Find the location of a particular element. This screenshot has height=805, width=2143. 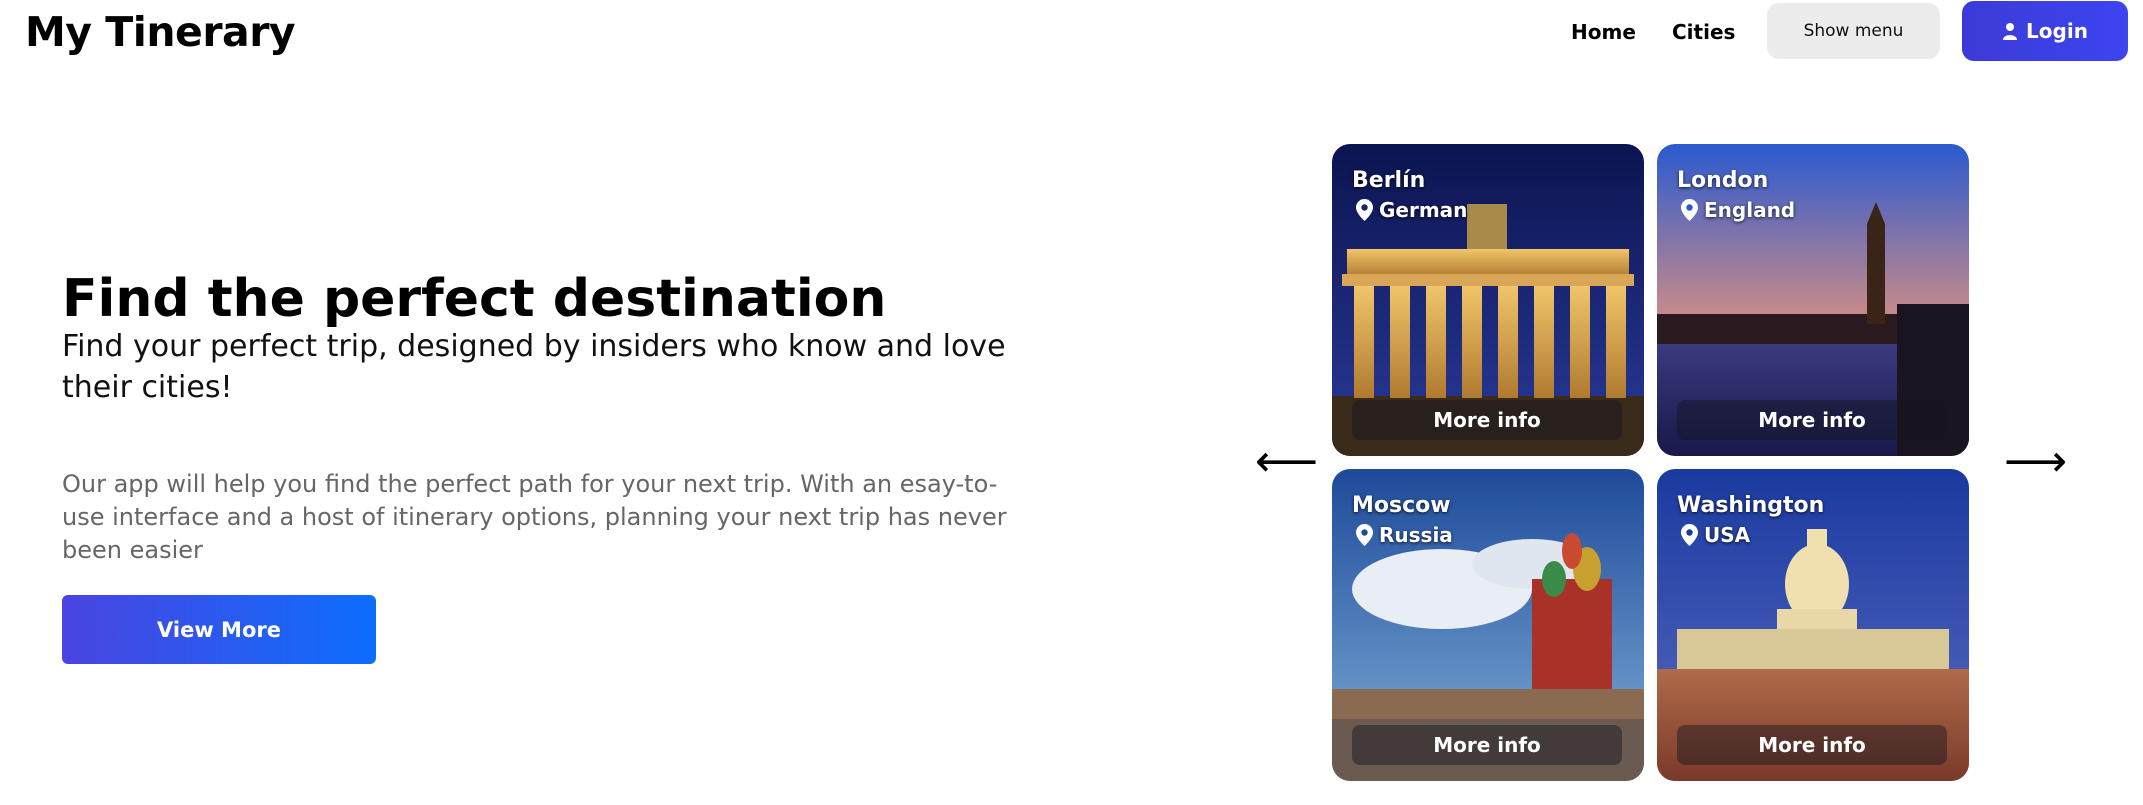

country-name: Russia is located at coordinates (1416, 535).